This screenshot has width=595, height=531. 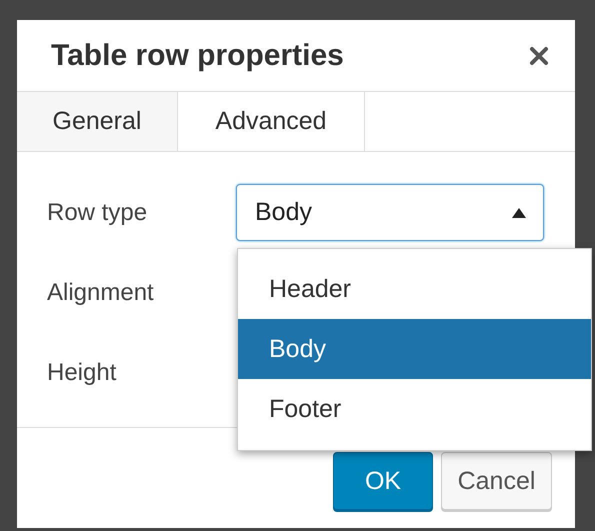 What do you see at coordinates (97, 212) in the screenshot?
I see `field-label: Row type` at bounding box center [97, 212].